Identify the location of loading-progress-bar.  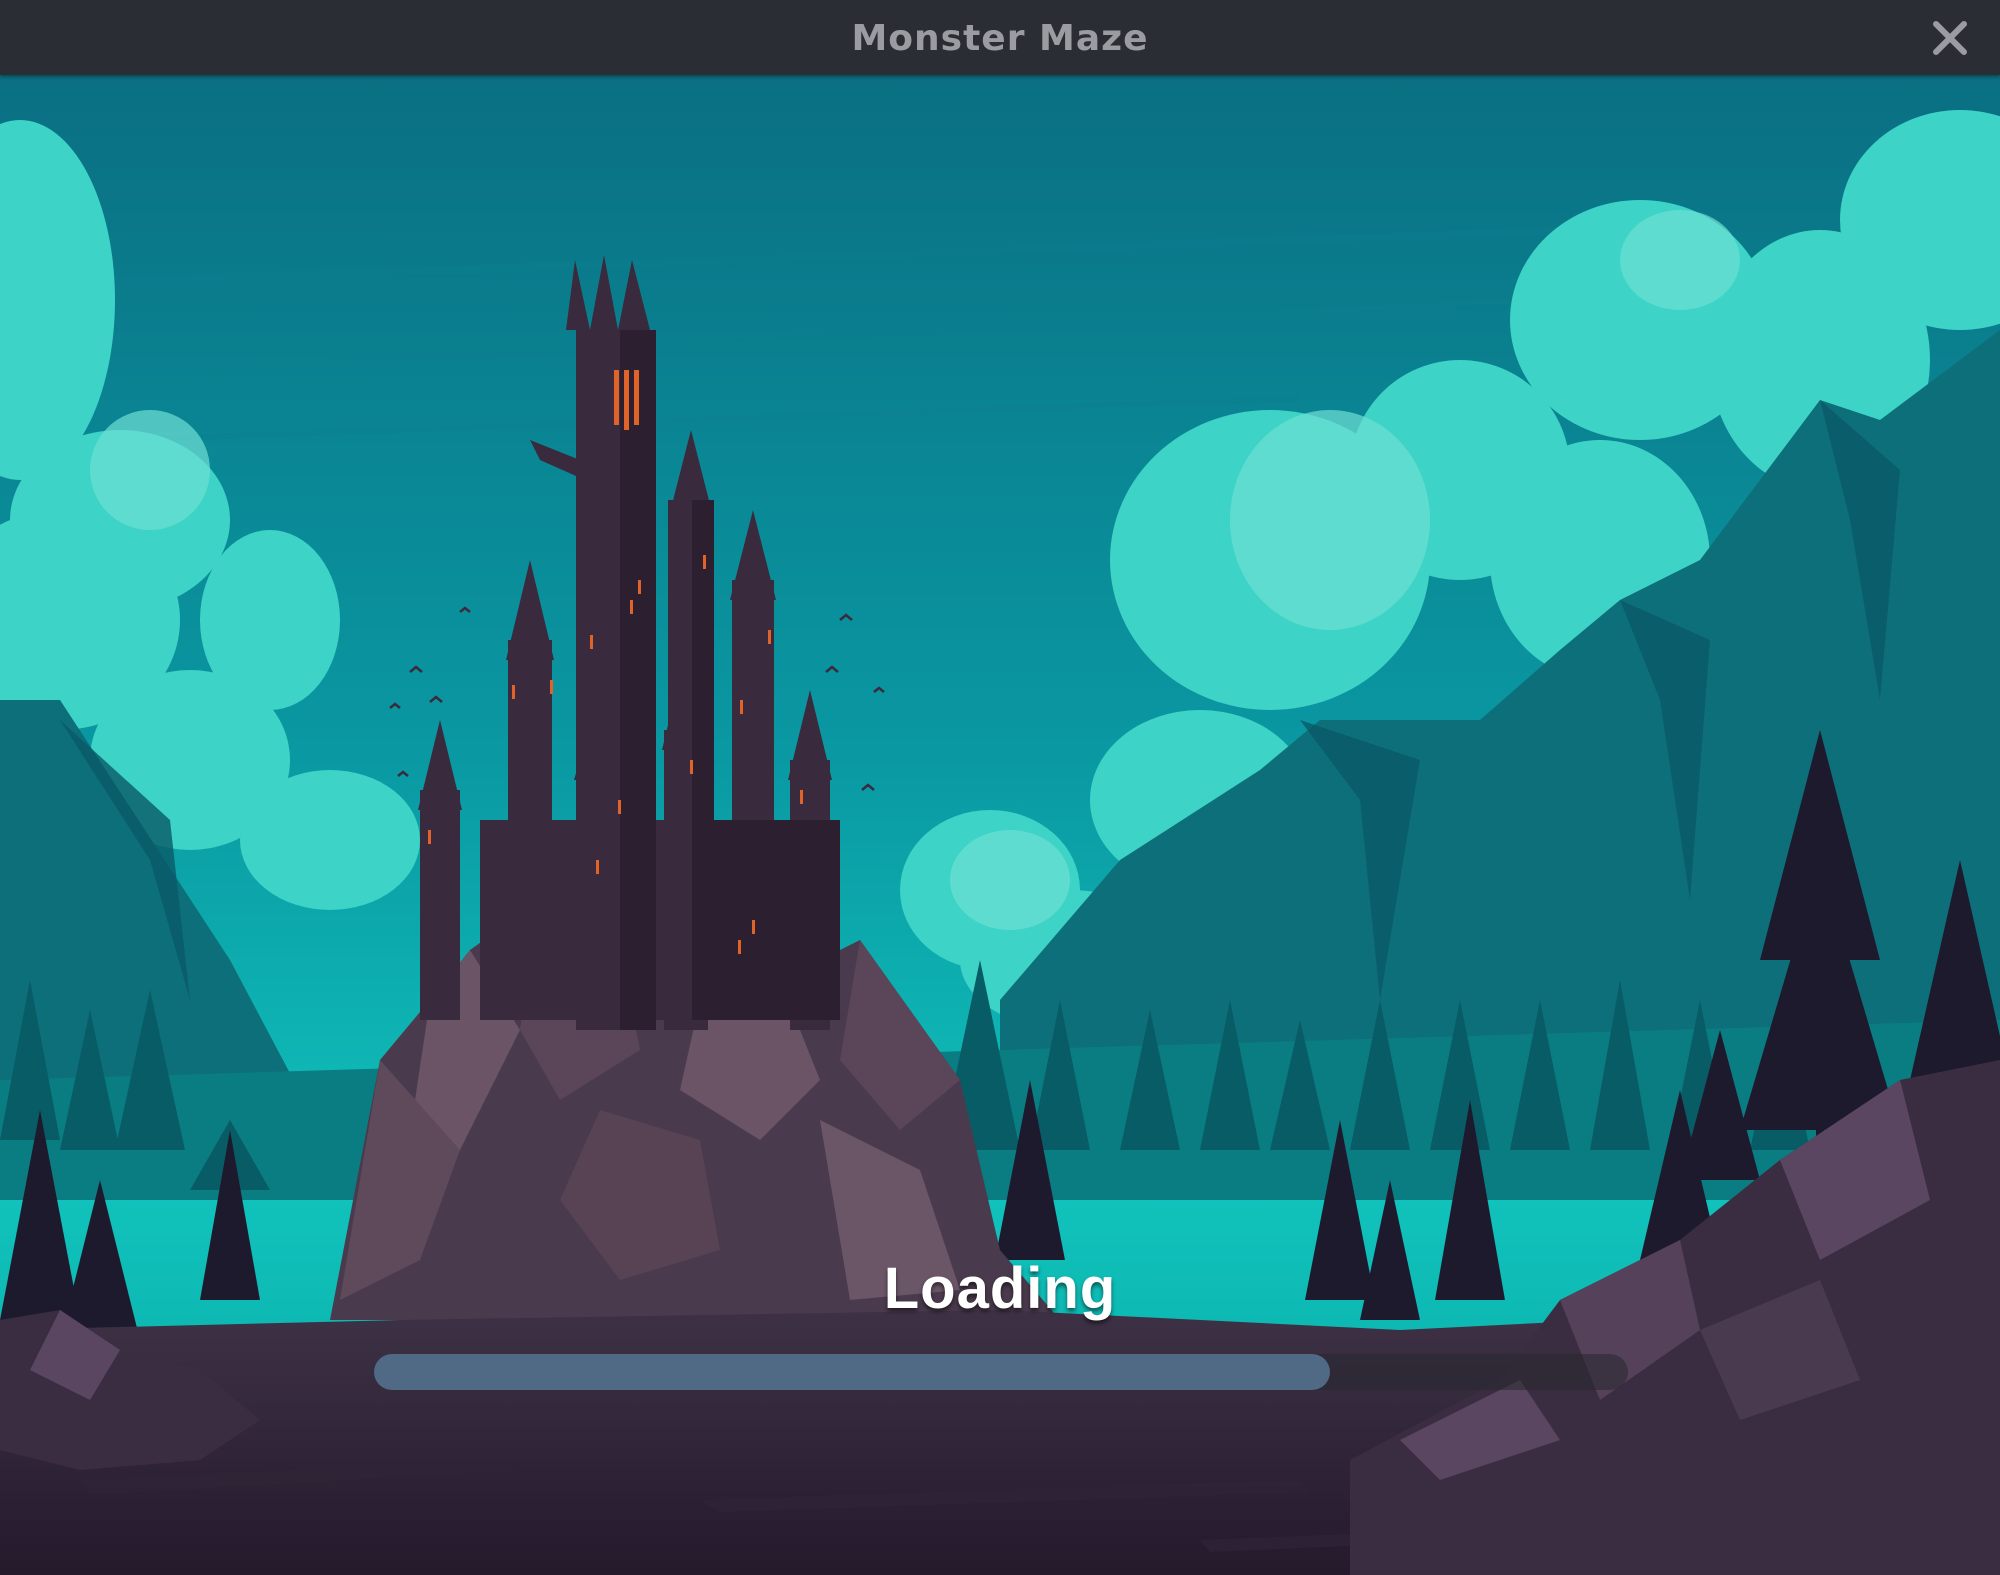
(1001, 1372).